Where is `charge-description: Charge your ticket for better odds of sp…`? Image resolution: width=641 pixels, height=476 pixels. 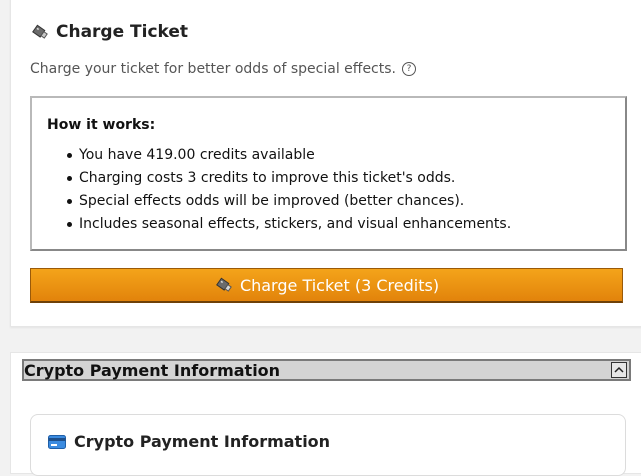 charge-description: Charge your ticket for better odds of sp… is located at coordinates (223, 69).